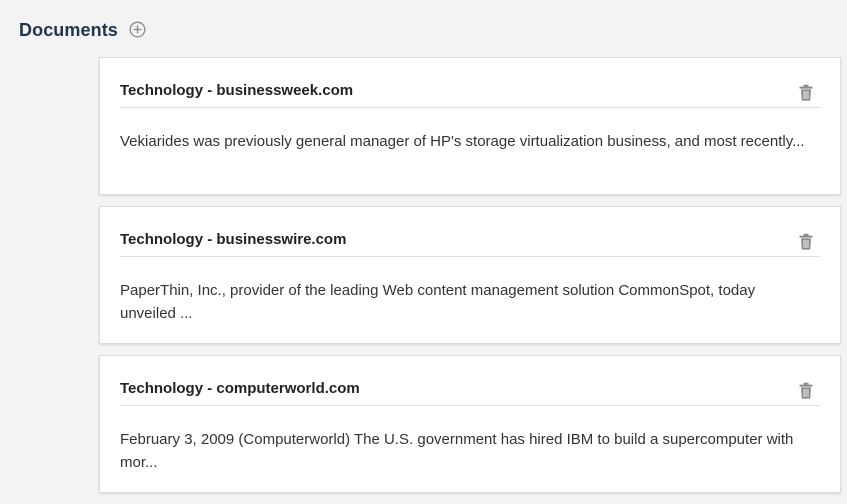  I want to click on plus-circle-icon, so click(137, 29).